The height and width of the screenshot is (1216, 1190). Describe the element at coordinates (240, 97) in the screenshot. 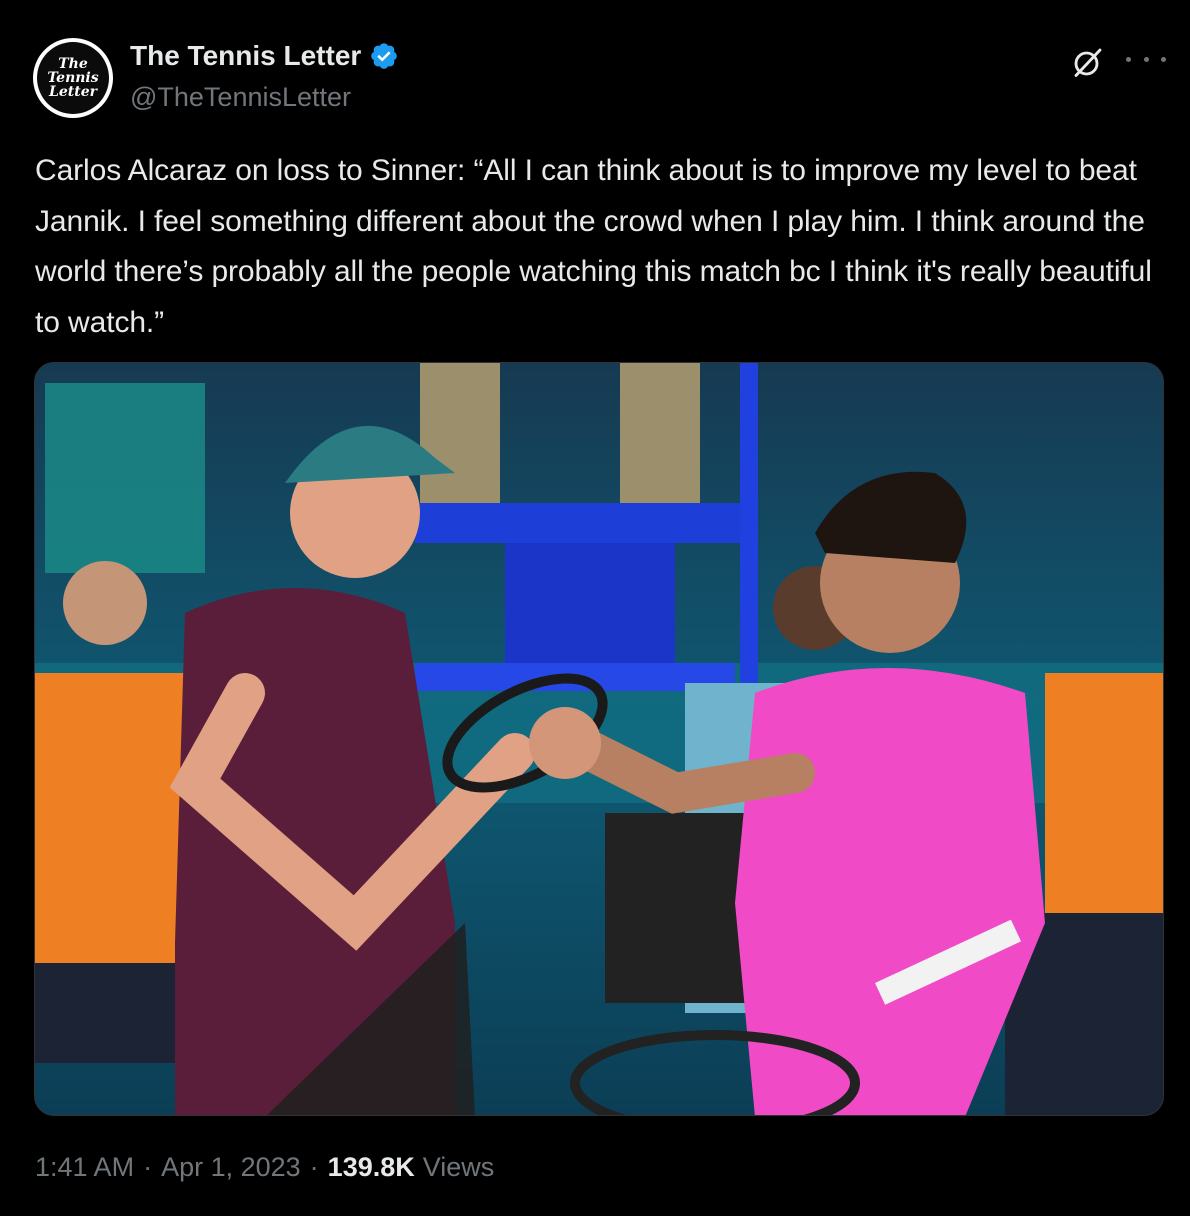

I see `author-handle: @TheTennisLetter` at that location.